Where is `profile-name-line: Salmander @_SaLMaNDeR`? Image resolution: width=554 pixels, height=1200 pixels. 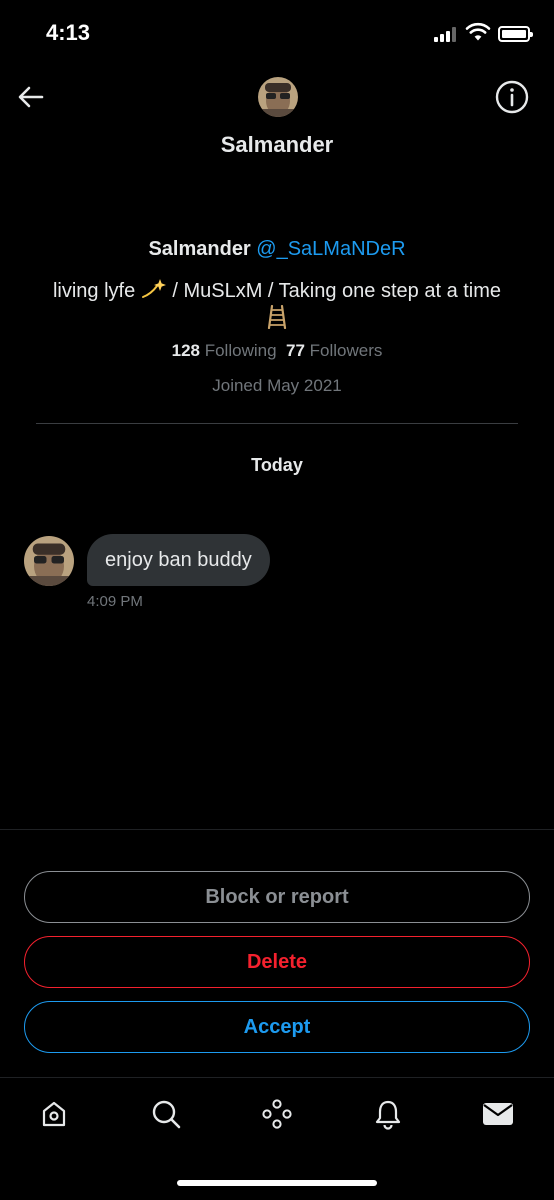 profile-name-line: Salmander @_SaLMaNDeR is located at coordinates (277, 249).